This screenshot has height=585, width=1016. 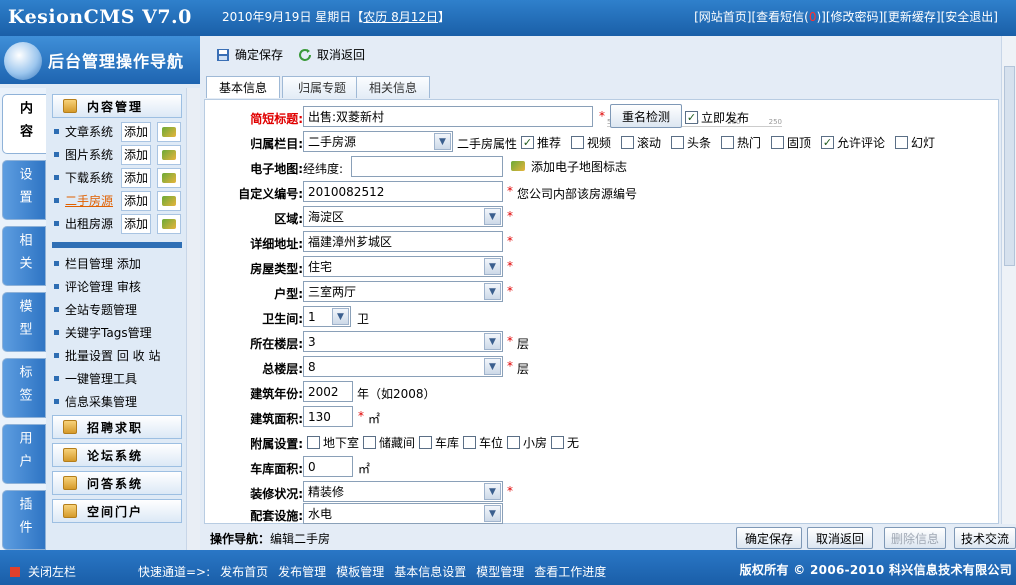 I want to click on group-qa: 问答系统, so click(x=117, y=483).